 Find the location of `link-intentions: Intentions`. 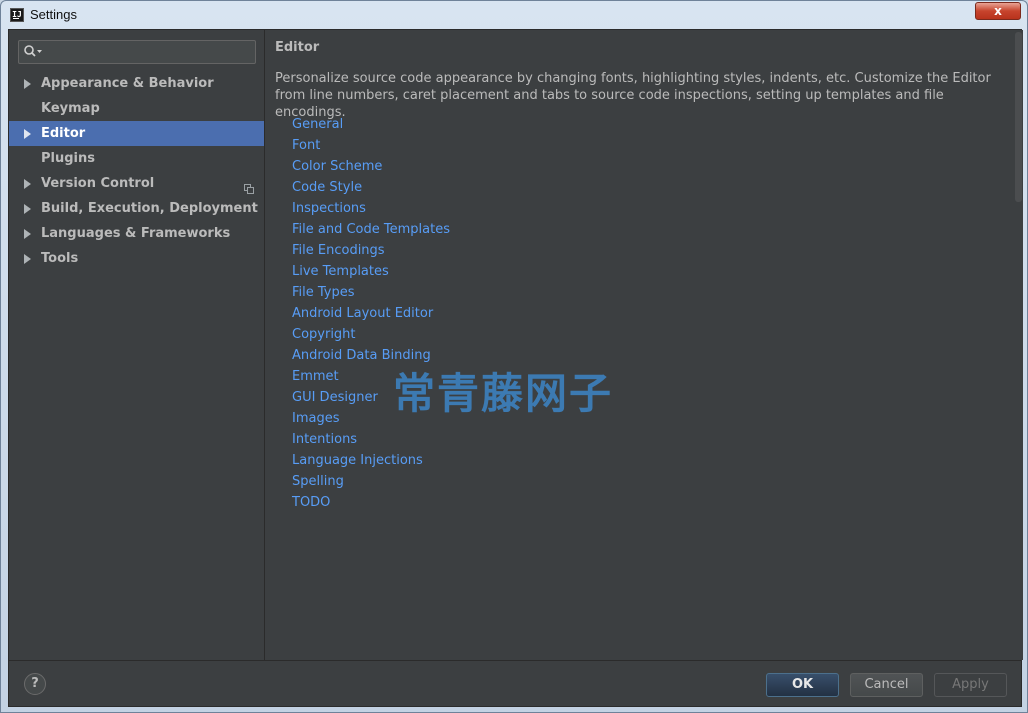

link-intentions: Intentions is located at coordinates (371, 439).